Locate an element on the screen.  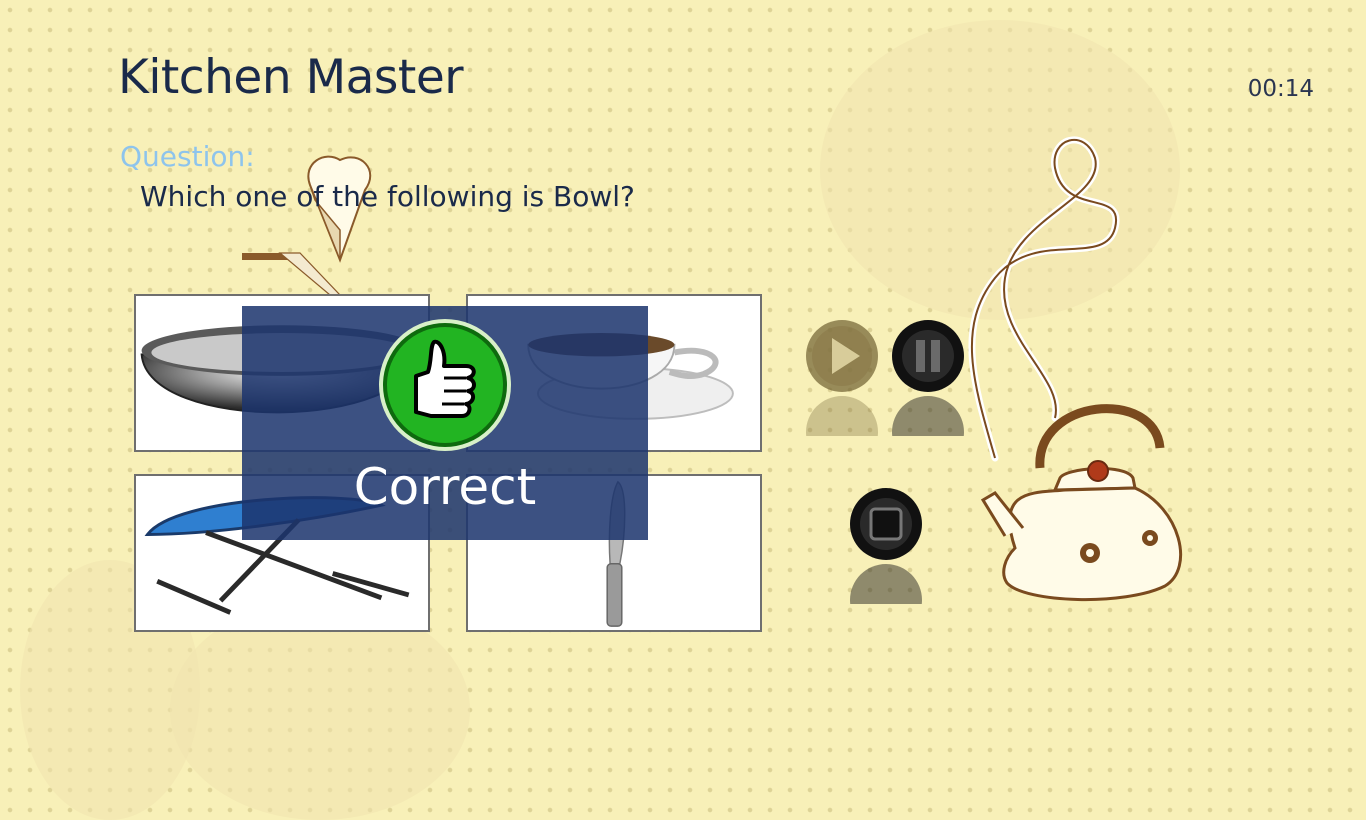
stop-button is located at coordinates (886, 524).